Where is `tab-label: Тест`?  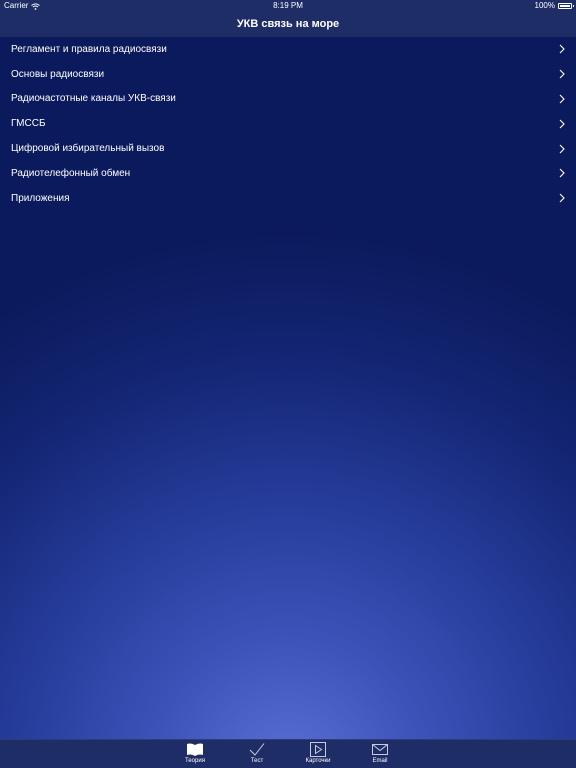
tab-label: Тест is located at coordinates (257, 761).